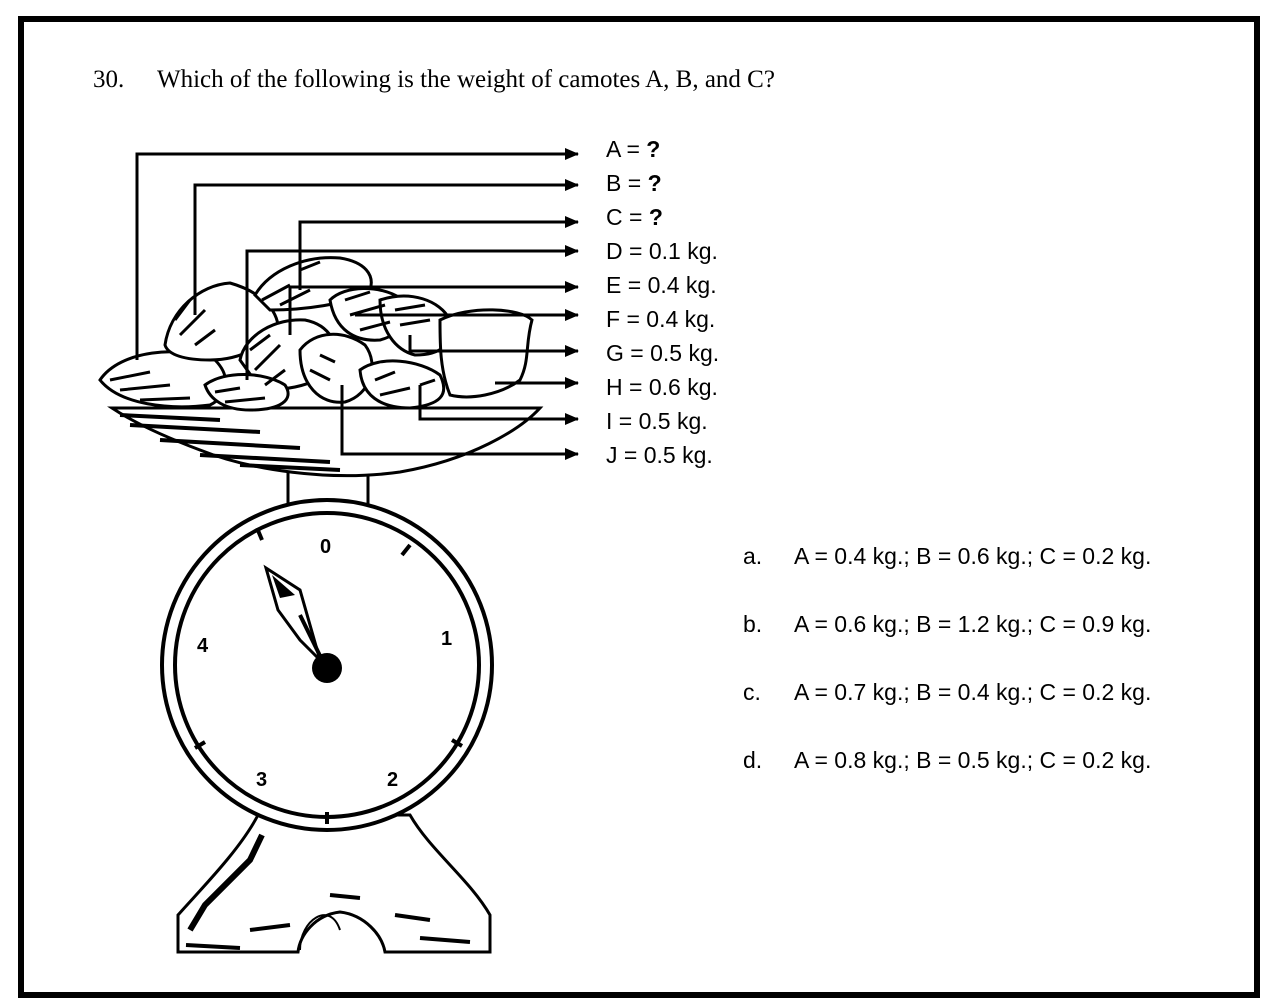 The height and width of the screenshot is (1008, 1265). What do you see at coordinates (392, 780) in the screenshot?
I see `dial-number-2: 2` at bounding box center [392, 780].